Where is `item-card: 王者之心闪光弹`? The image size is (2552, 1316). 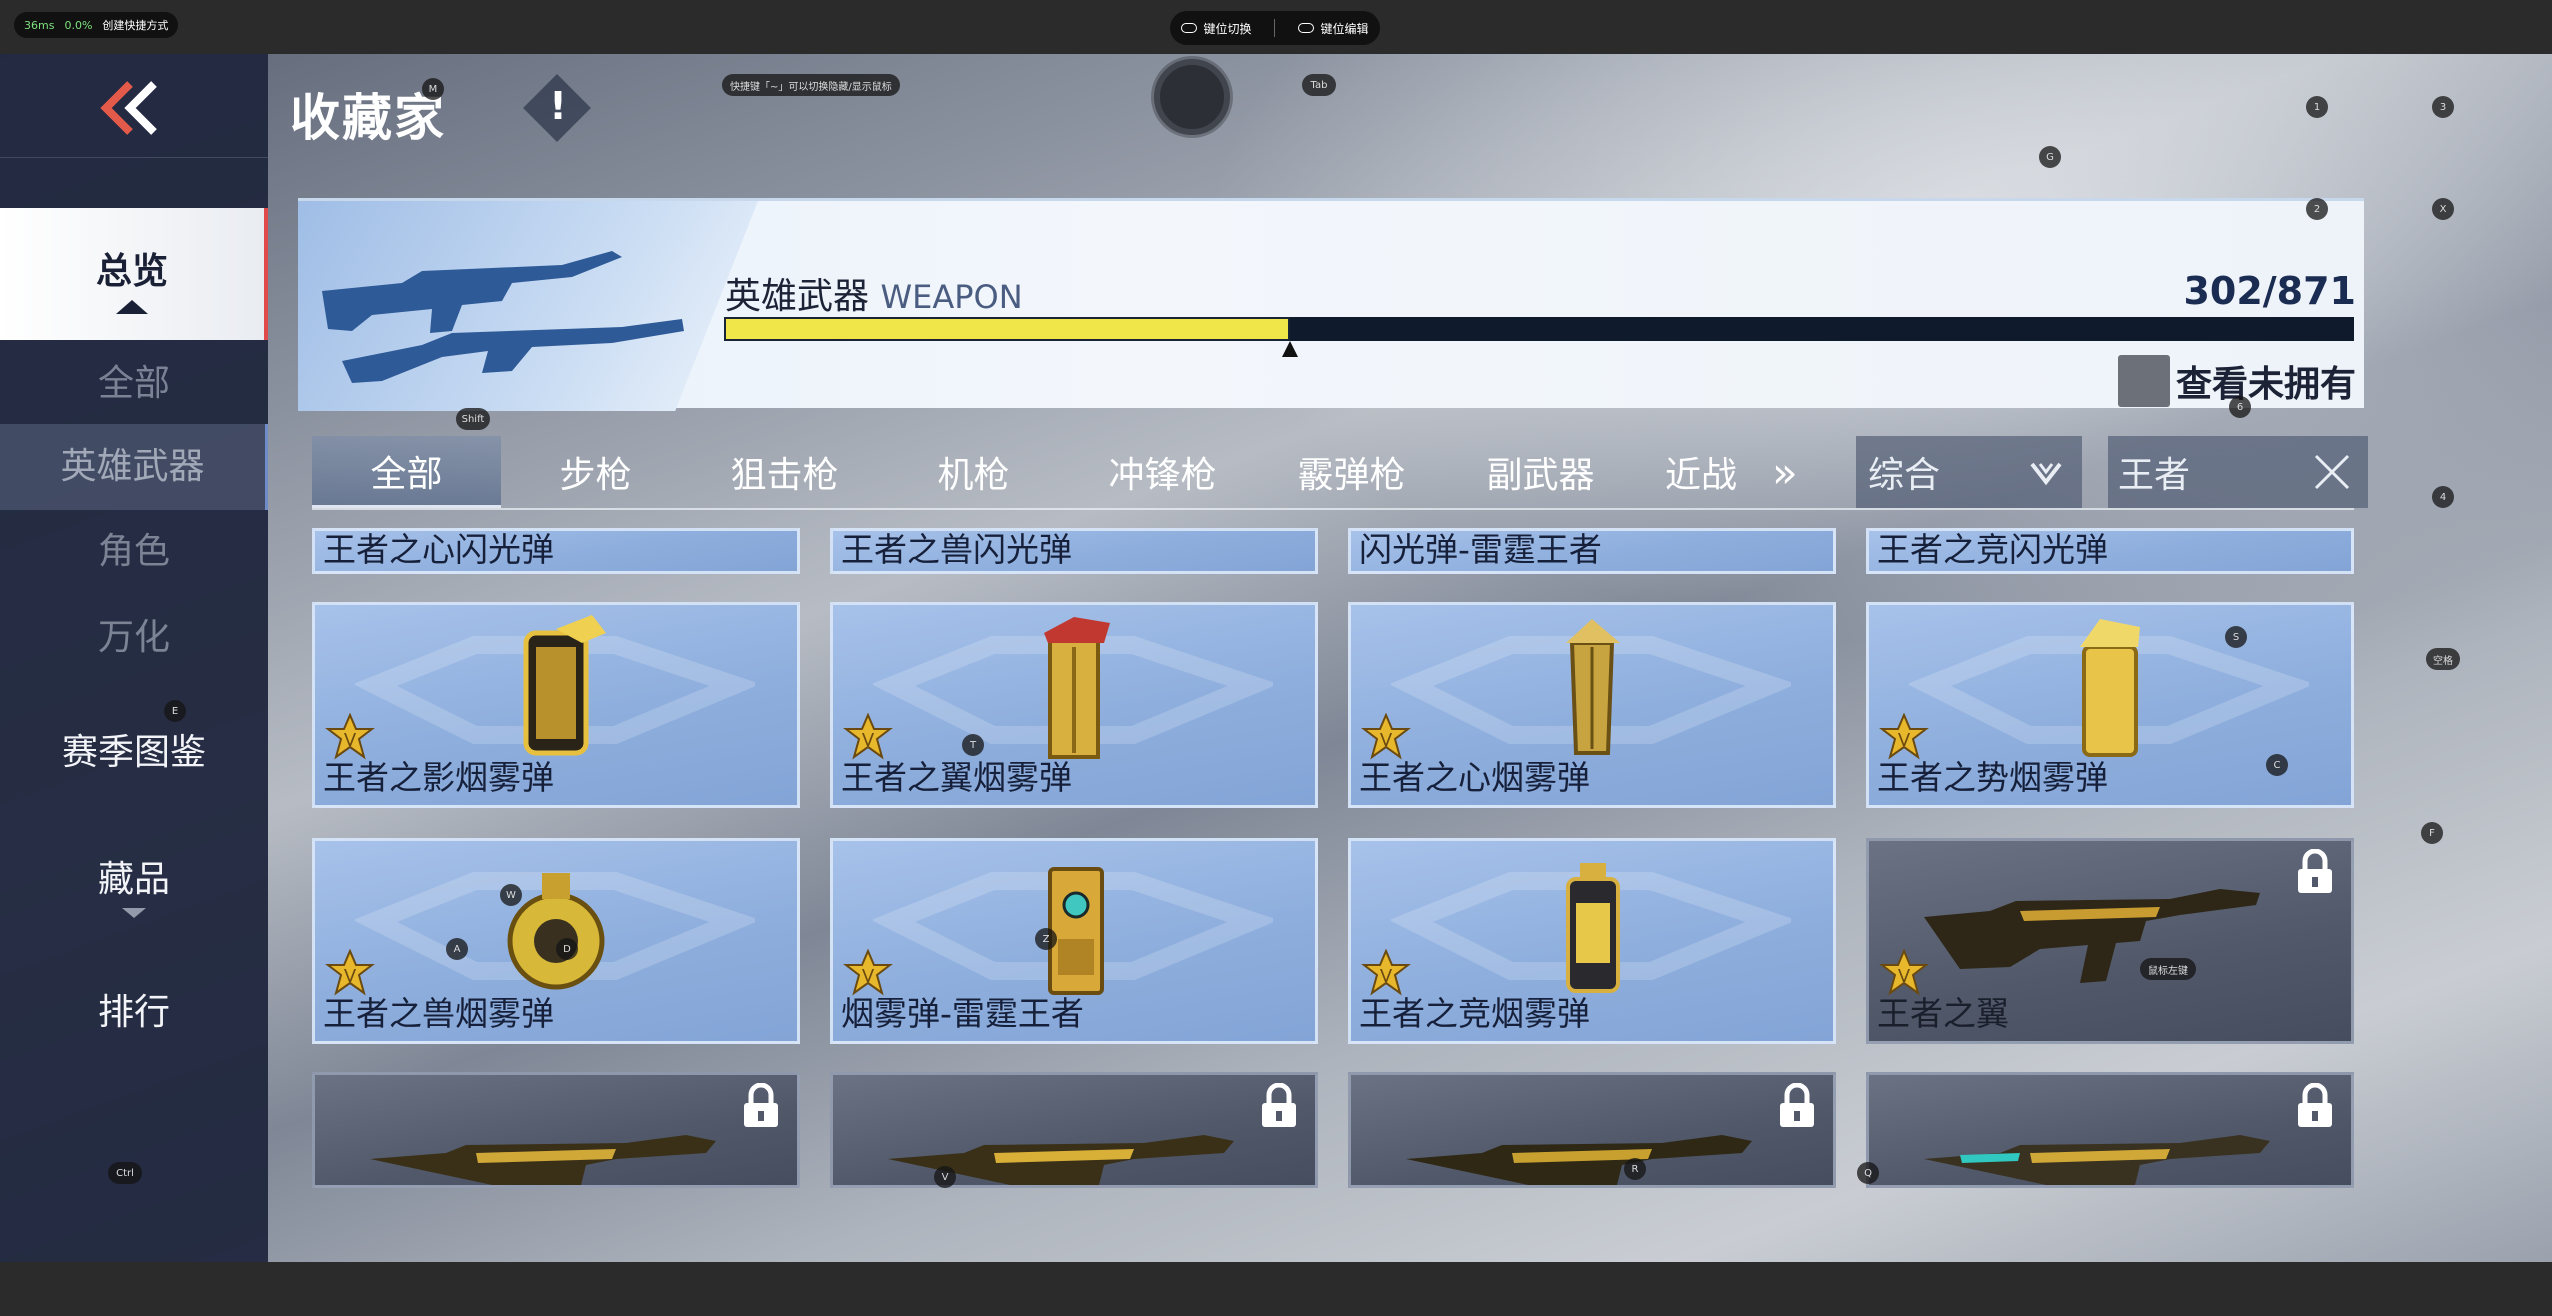
item-card: 王者之心闪光弹 is located at coordinates (556, 551).